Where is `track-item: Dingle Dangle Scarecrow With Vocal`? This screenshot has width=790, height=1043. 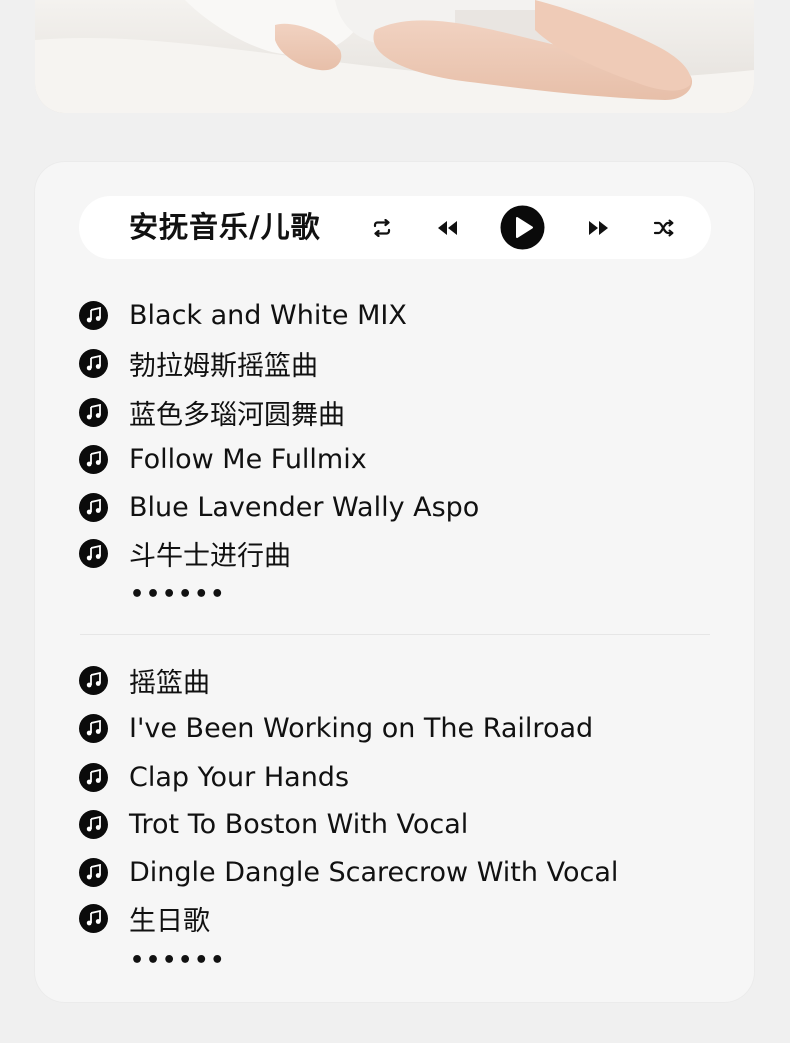 track-item: Dingle Dangle Scarecrow With Vocal is located at coordinates (348, 872).